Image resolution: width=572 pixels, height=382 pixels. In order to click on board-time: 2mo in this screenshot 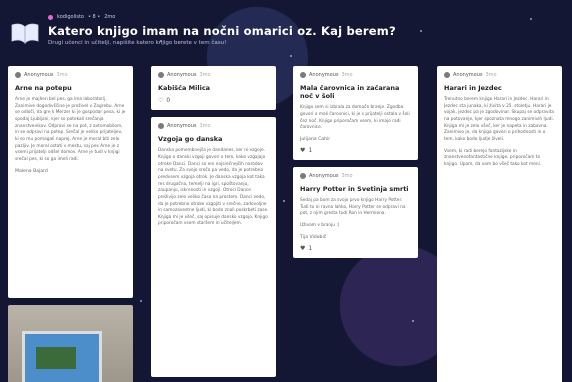, I will do `click(110, 17)`.